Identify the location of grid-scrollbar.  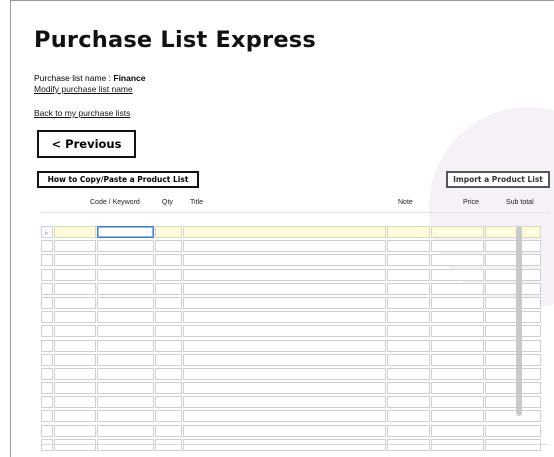
(519, 321).